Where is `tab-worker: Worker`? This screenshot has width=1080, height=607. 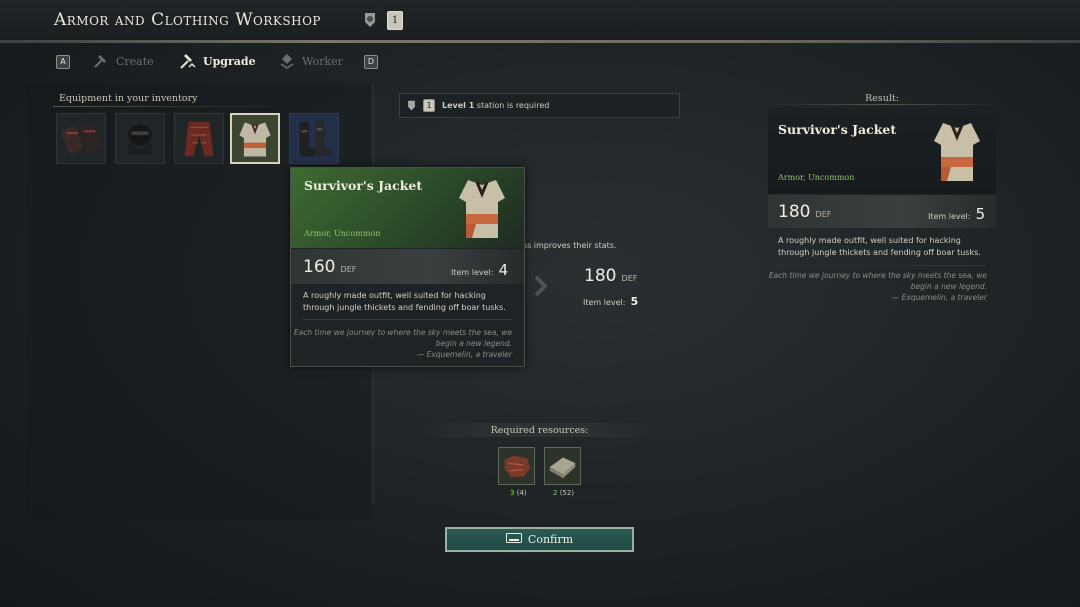
tab-worker: Worker is located at coordinates (310, 61).